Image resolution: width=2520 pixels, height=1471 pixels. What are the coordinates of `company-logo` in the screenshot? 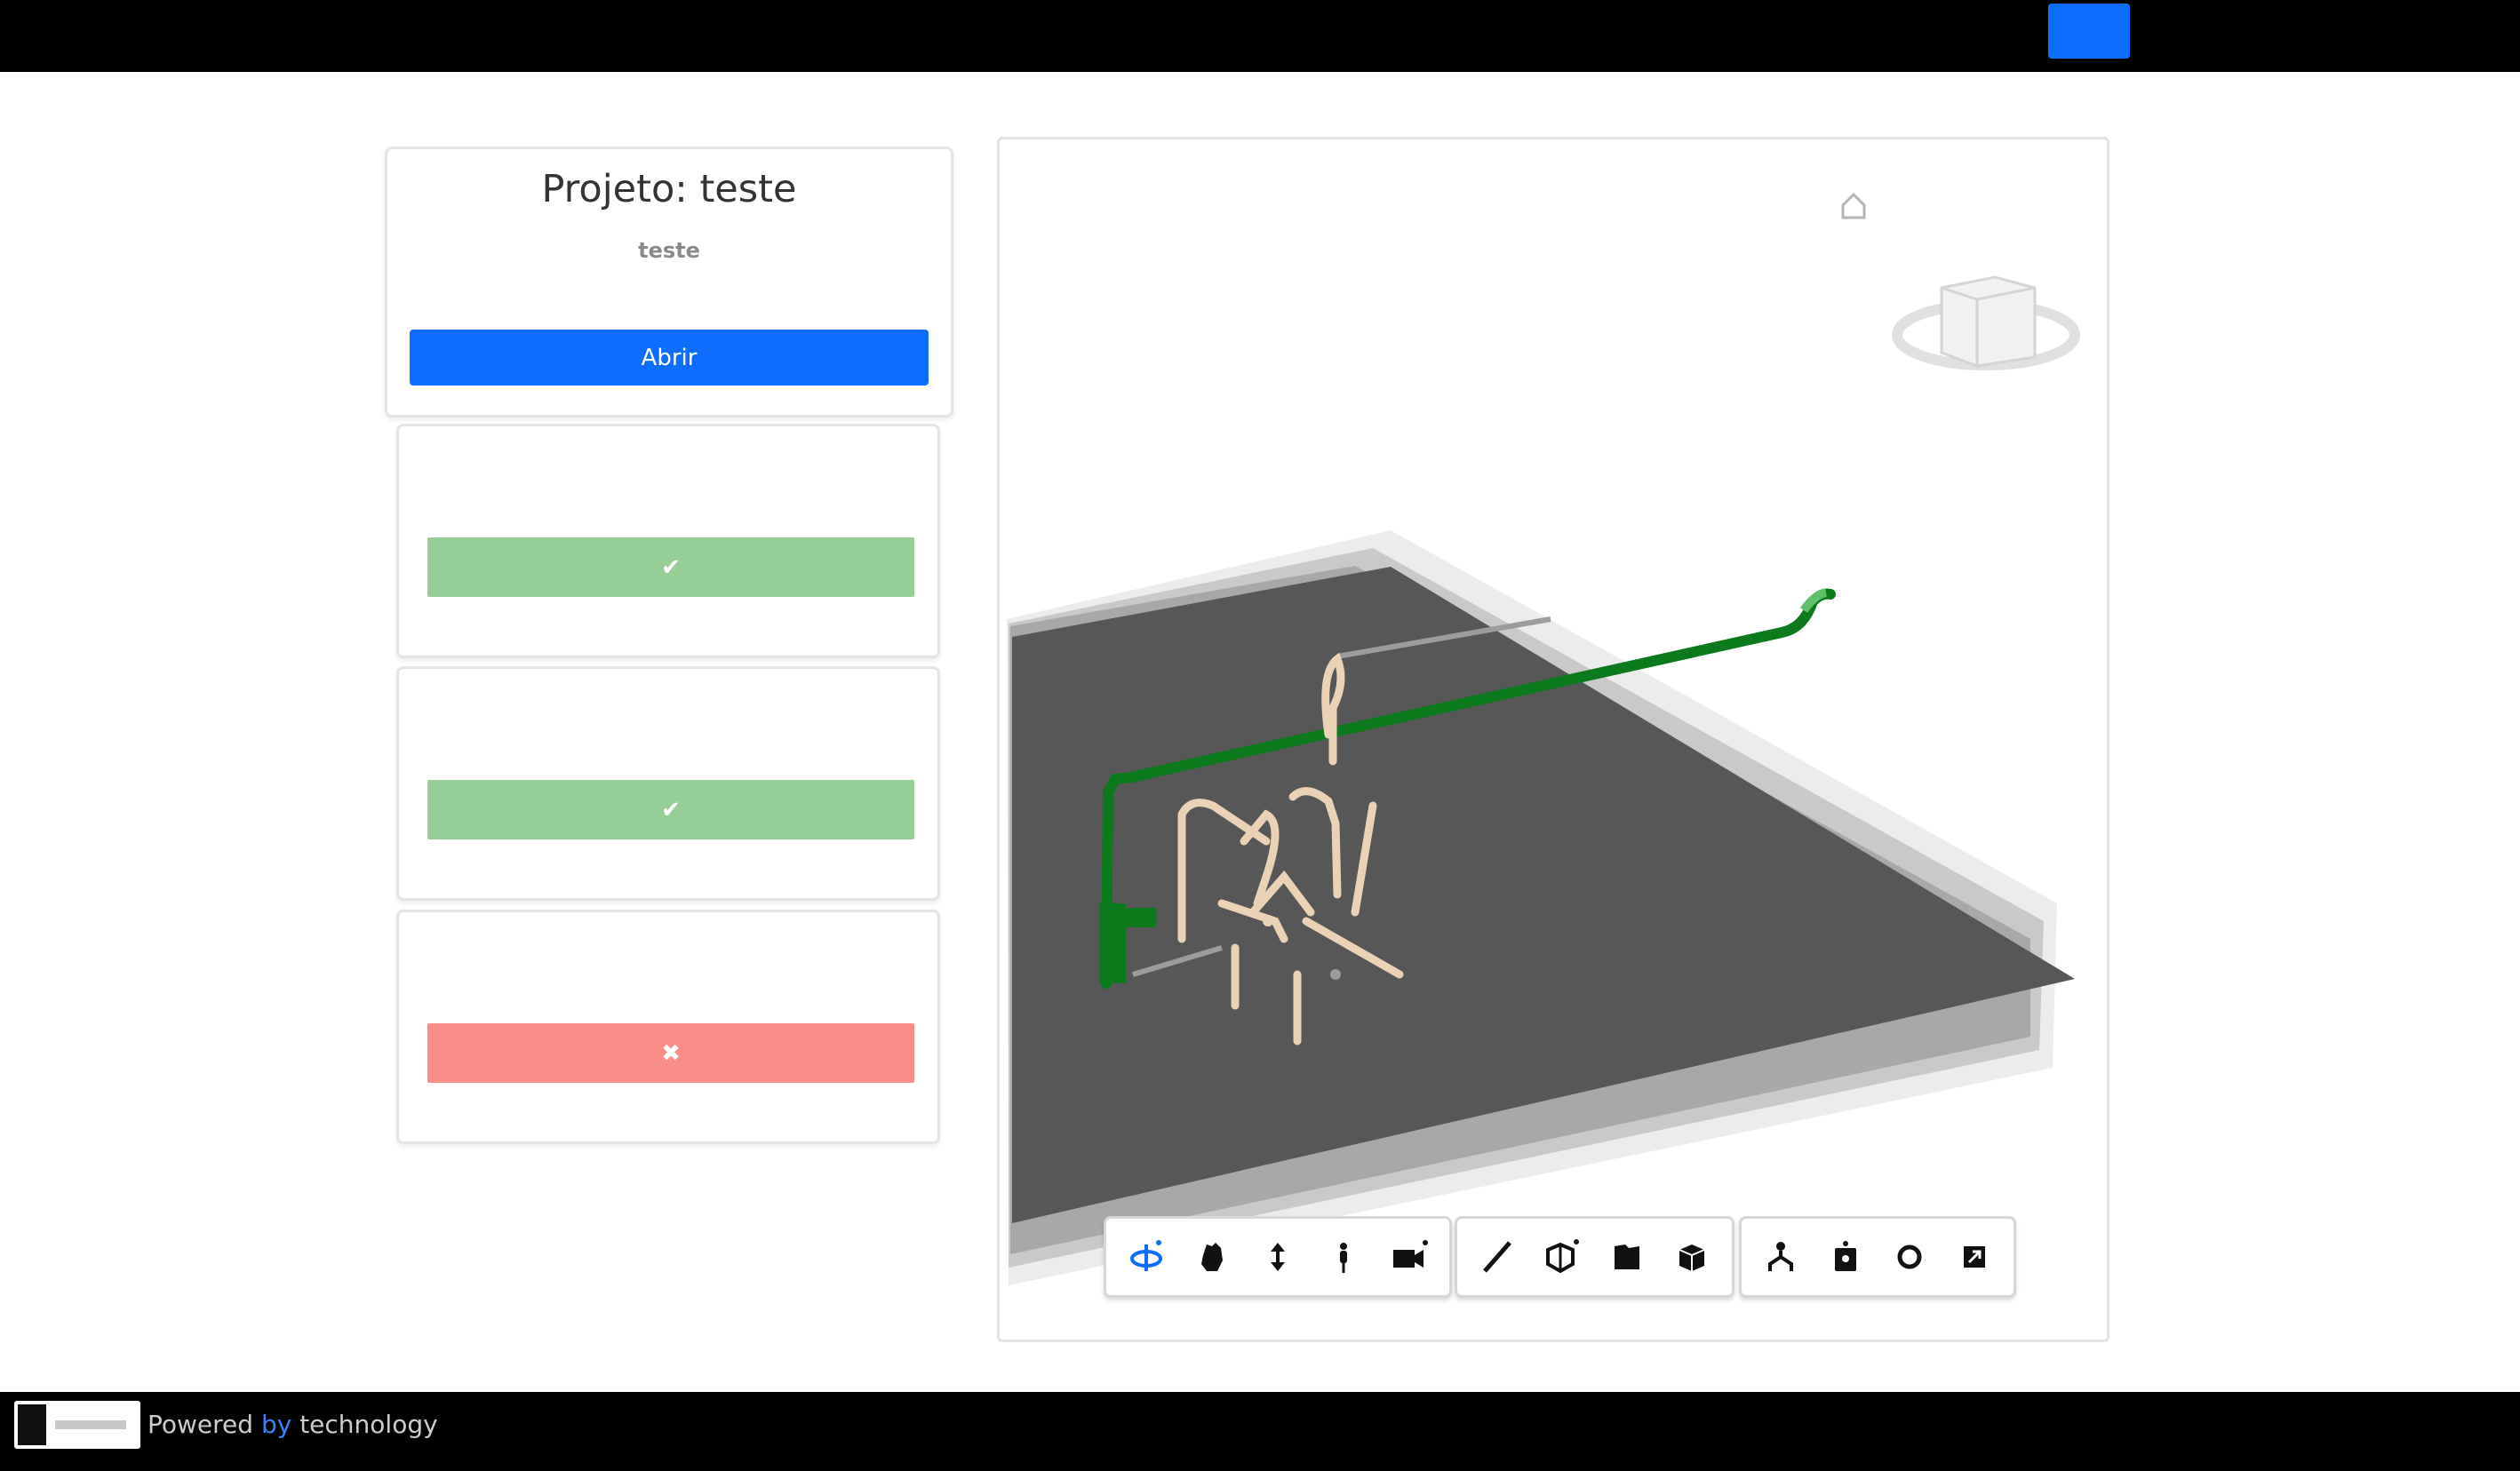 It's located at (77, 1425).